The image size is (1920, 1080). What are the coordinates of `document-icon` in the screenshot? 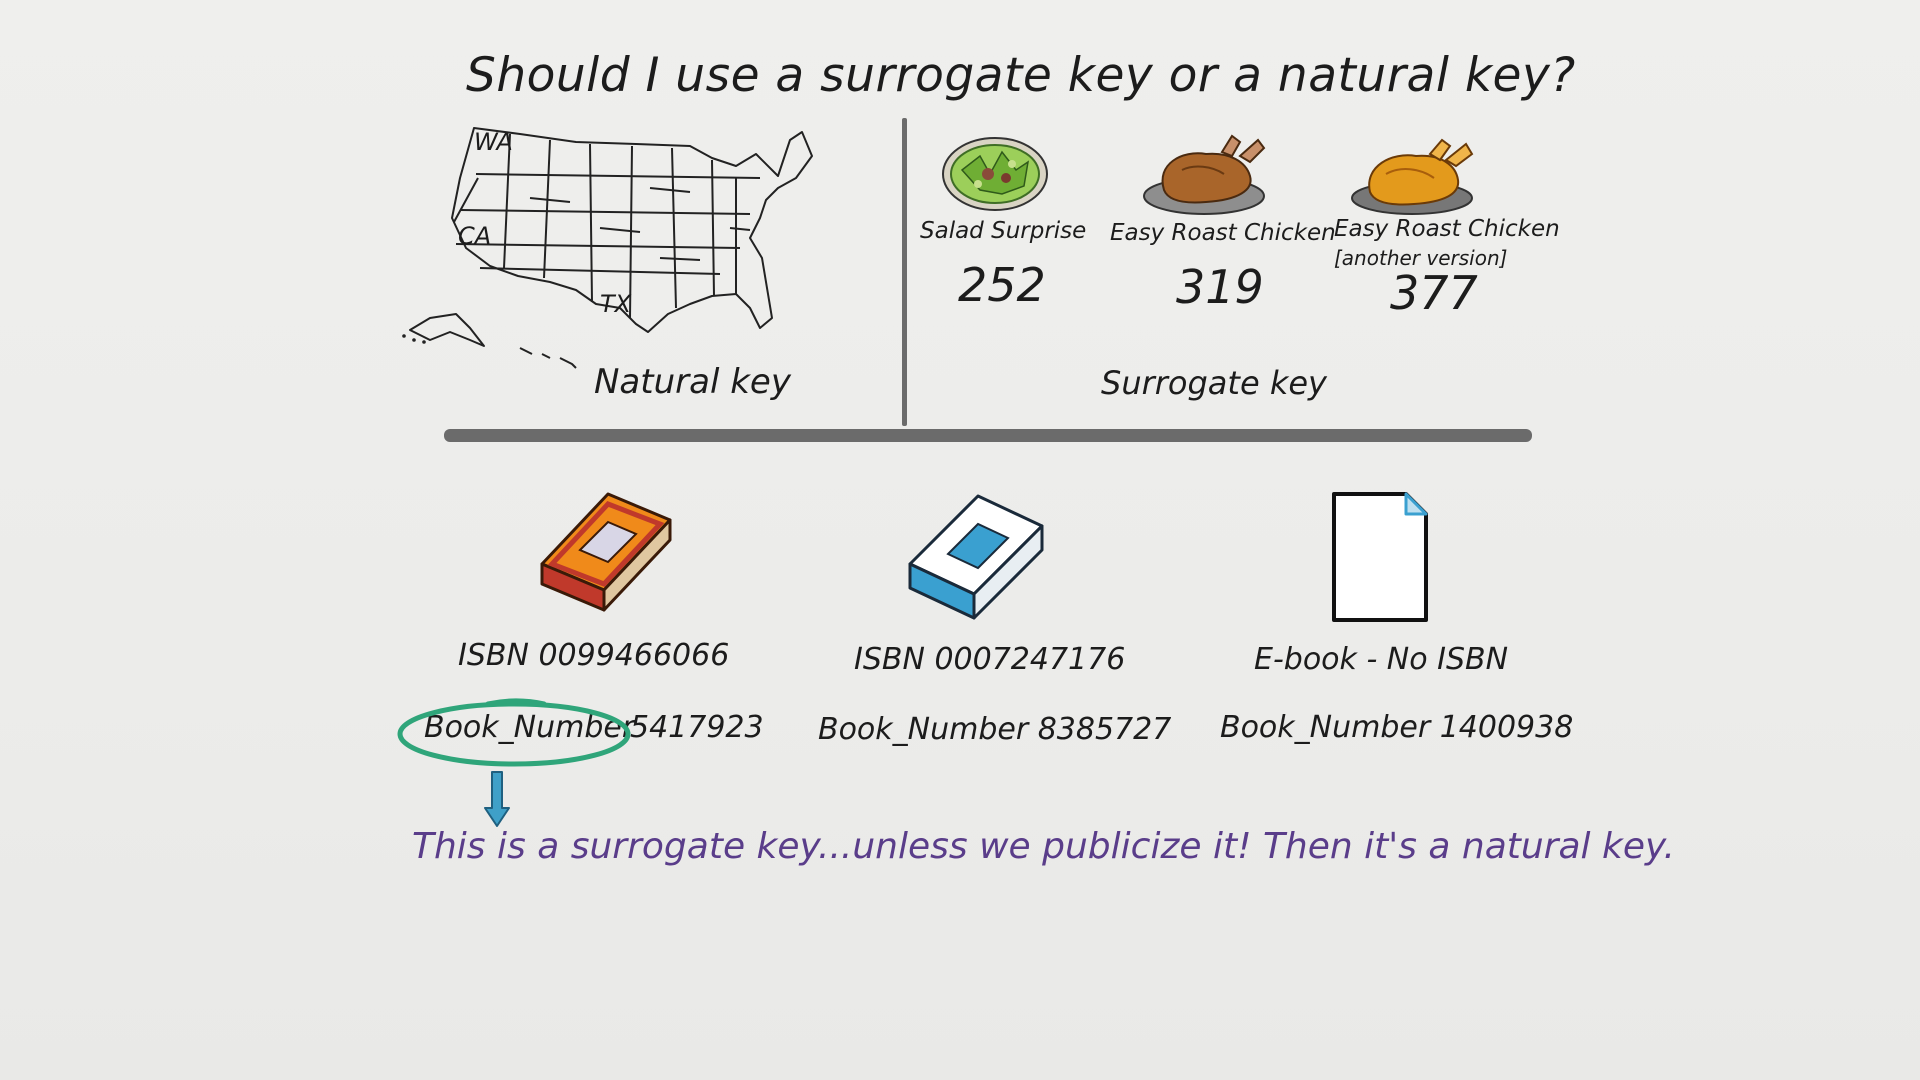 It's located at (1380, 557).